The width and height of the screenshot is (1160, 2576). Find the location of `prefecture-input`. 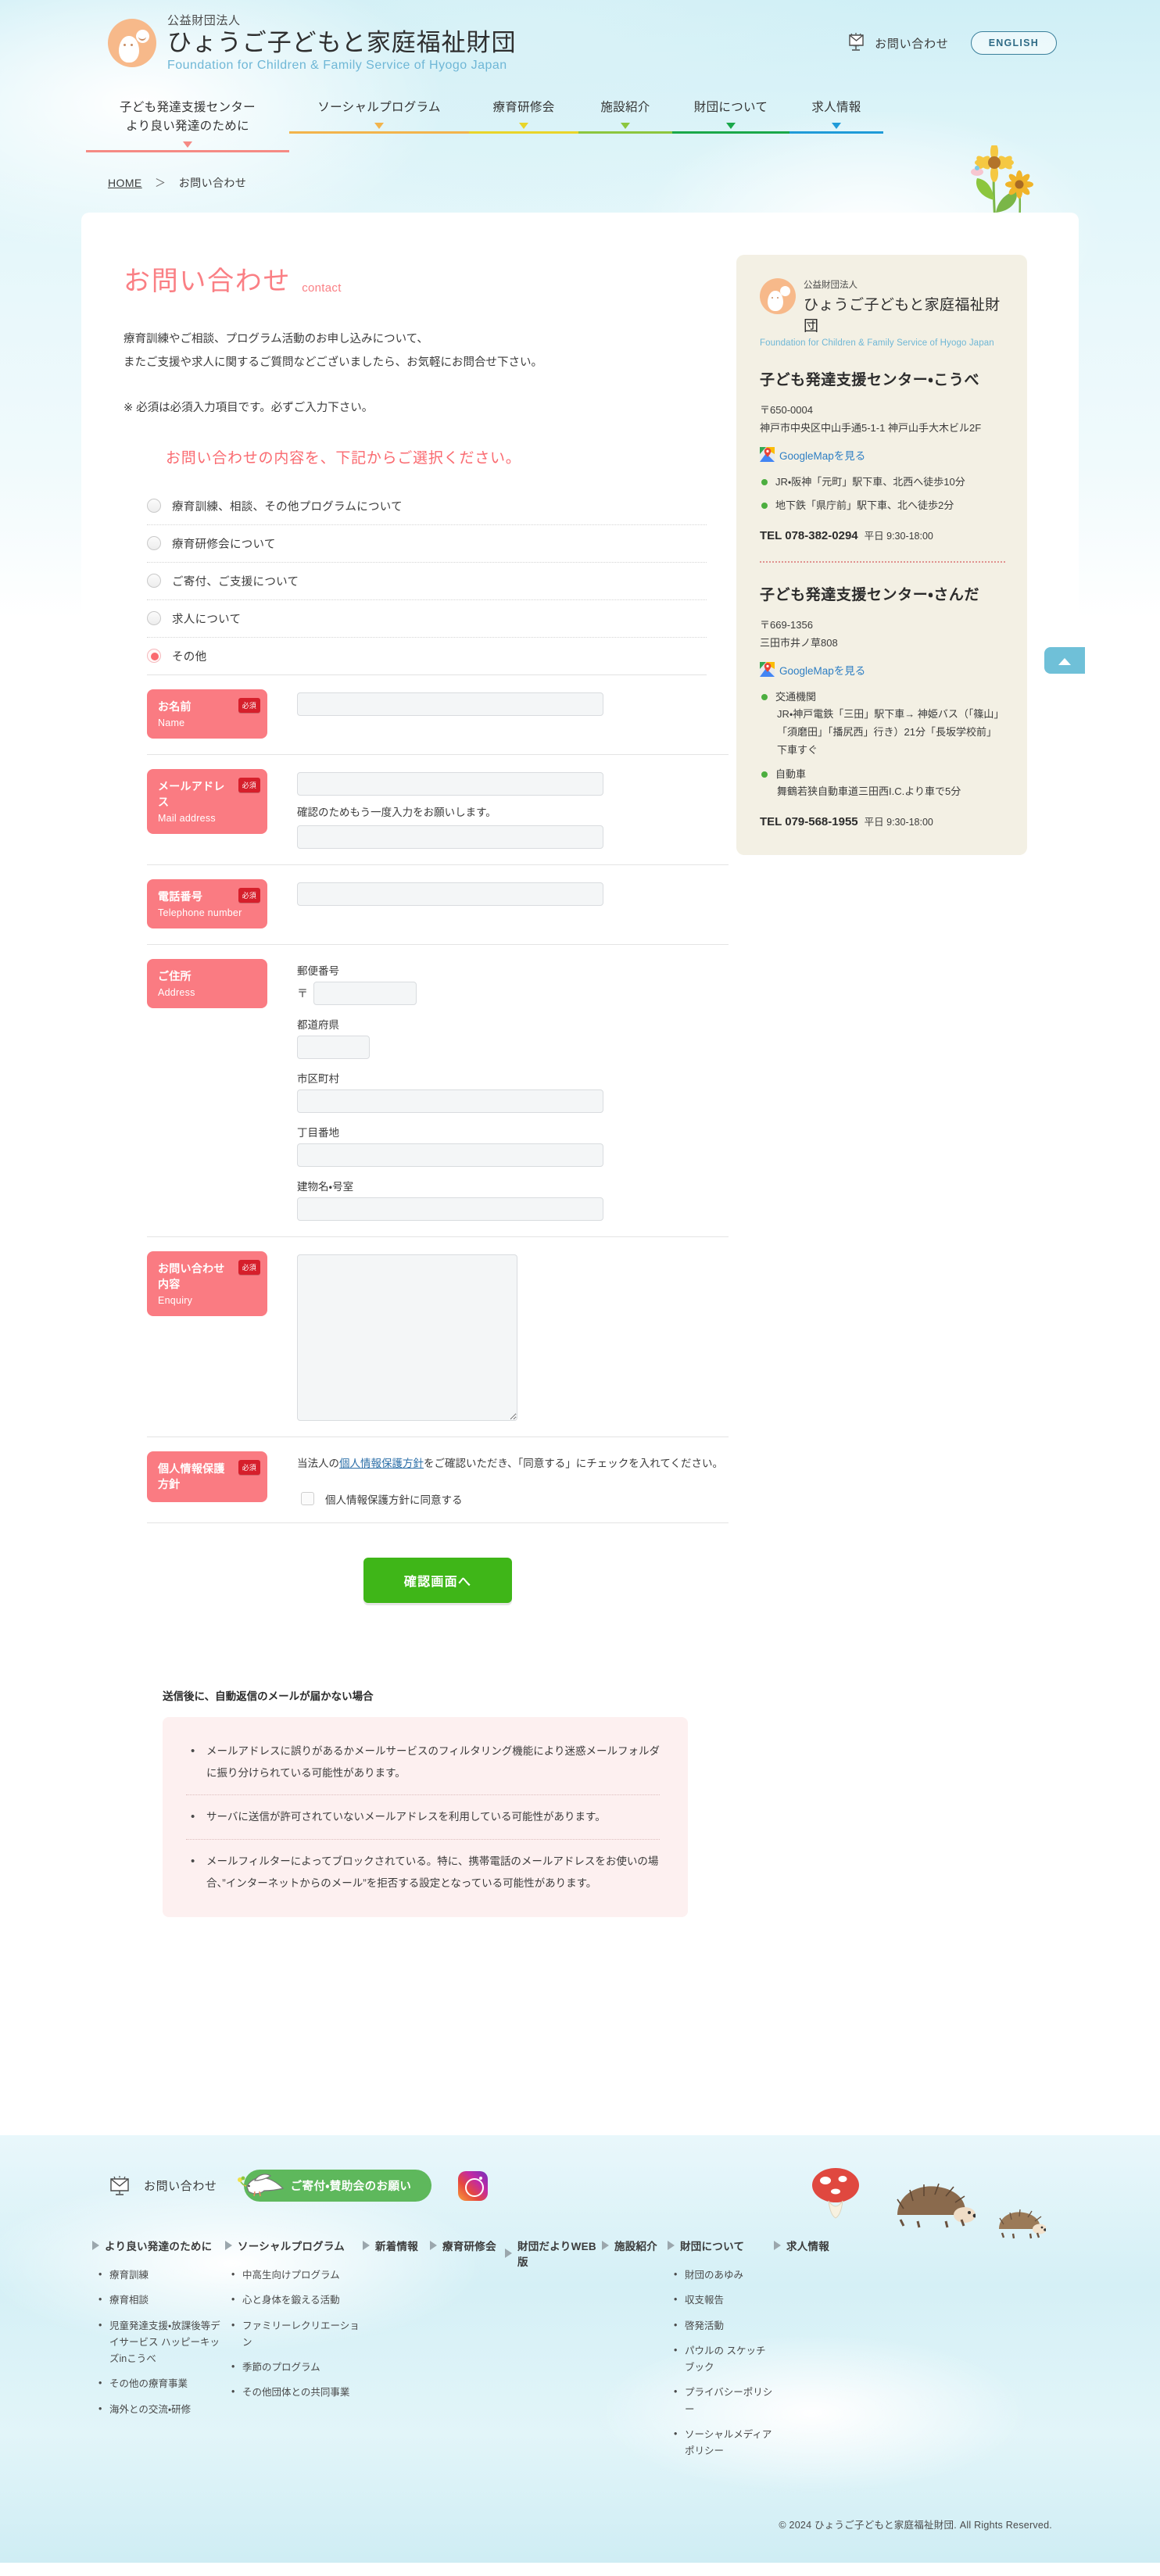

prefecture-input is located at coordinates (333, 1047).